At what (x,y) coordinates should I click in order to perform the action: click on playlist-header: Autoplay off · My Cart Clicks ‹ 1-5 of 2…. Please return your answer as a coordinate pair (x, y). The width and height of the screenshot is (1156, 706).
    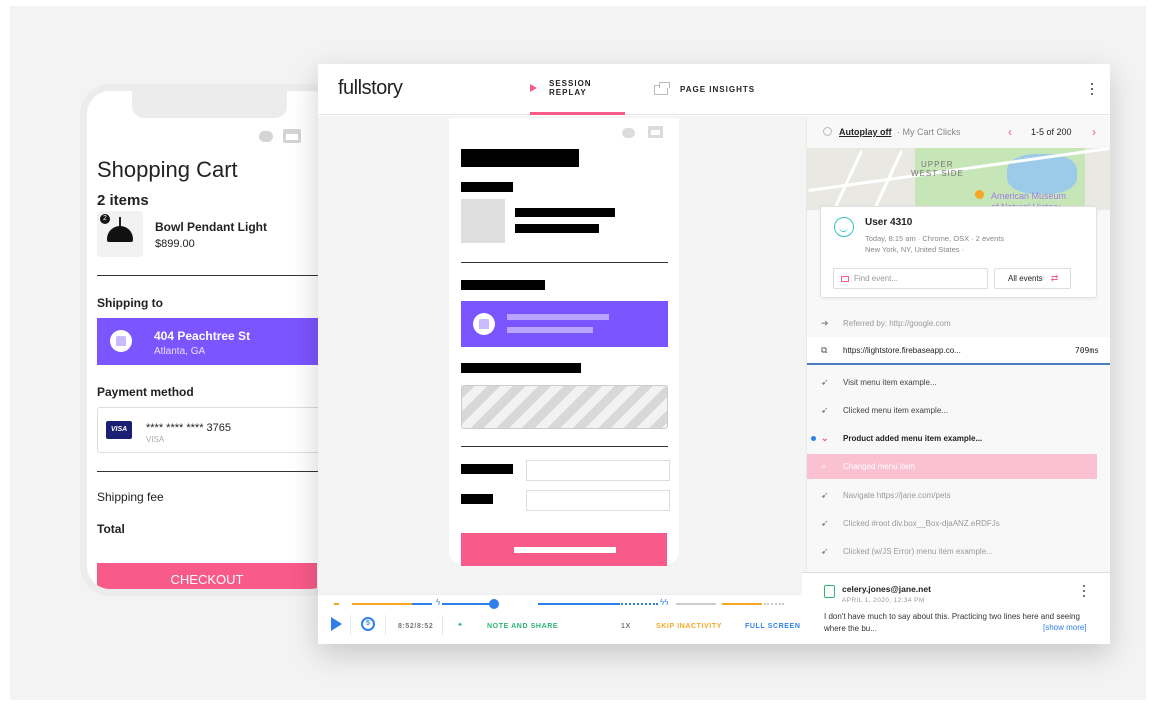
    Looking at the image, I should click on (958, 132).